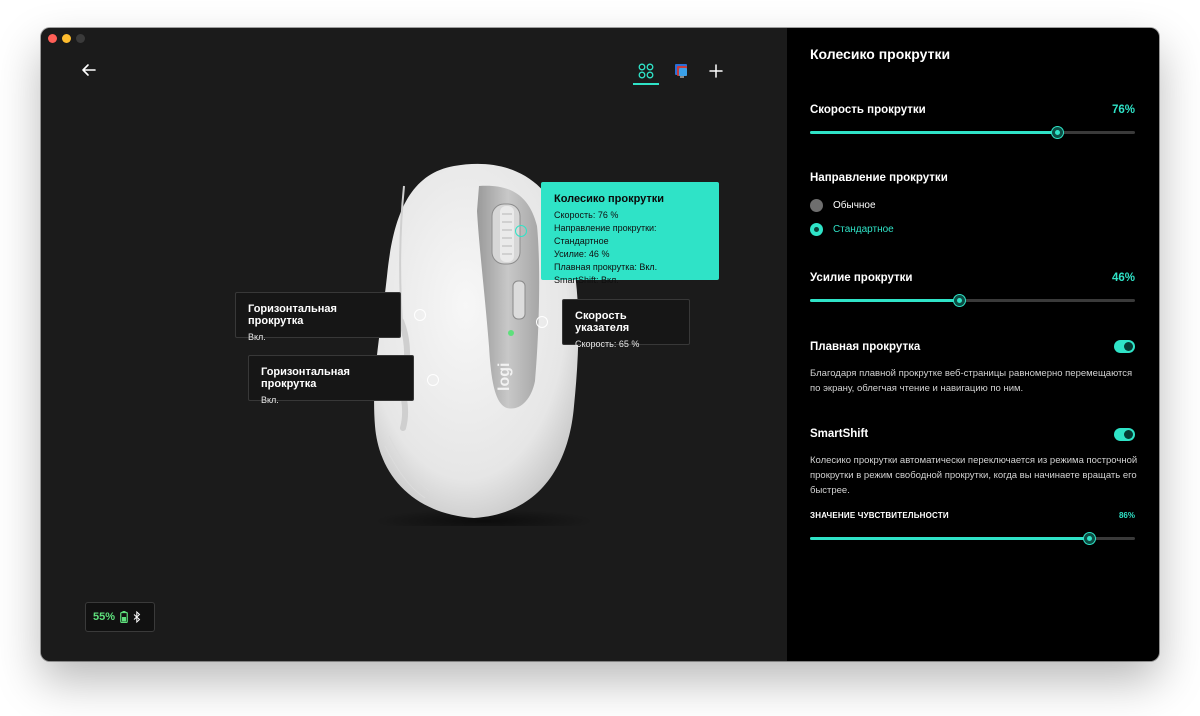  Describe the element at coordinates (1123, 278) in the screenshot. I see `scroll-force-value: 46%` at that location.